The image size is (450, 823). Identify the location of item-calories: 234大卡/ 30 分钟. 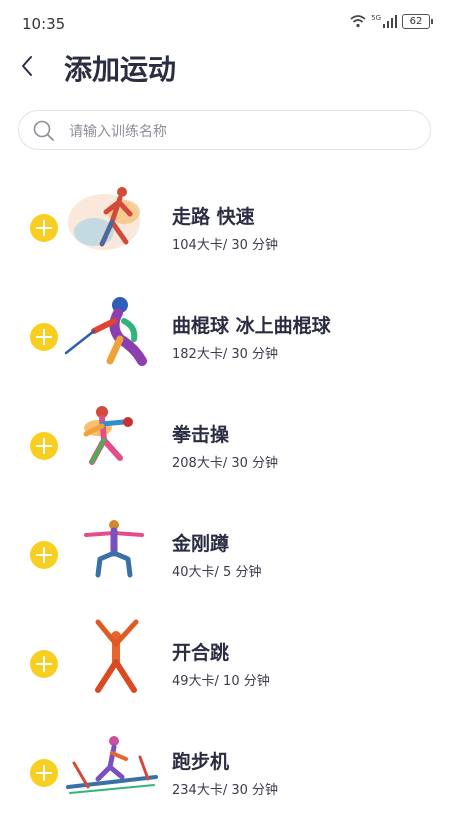
(225, 790).